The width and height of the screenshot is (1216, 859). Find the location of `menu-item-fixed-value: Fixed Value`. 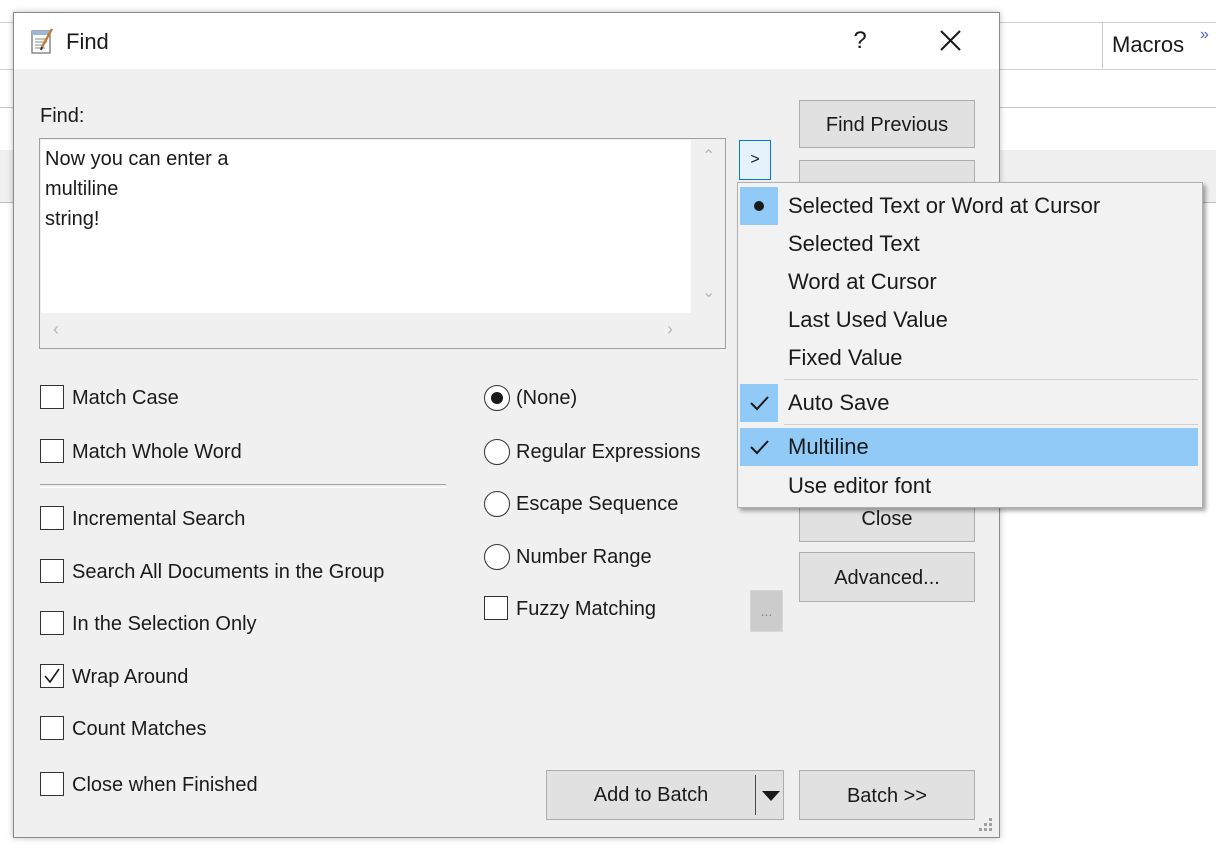

menu-item-fixed-value: Fixed Value is located at coordinates (969, 358).